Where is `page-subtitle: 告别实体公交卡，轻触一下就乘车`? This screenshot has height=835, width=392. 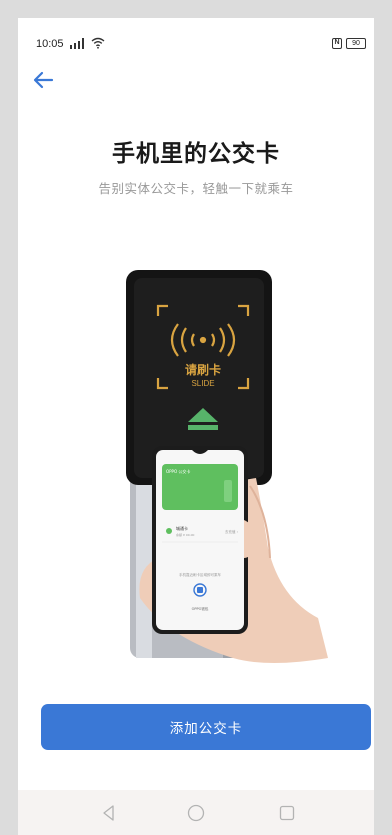
page-subtitle: 告别实体公交卡，轻触一下就乘车 is located at coordinates (196, 188).